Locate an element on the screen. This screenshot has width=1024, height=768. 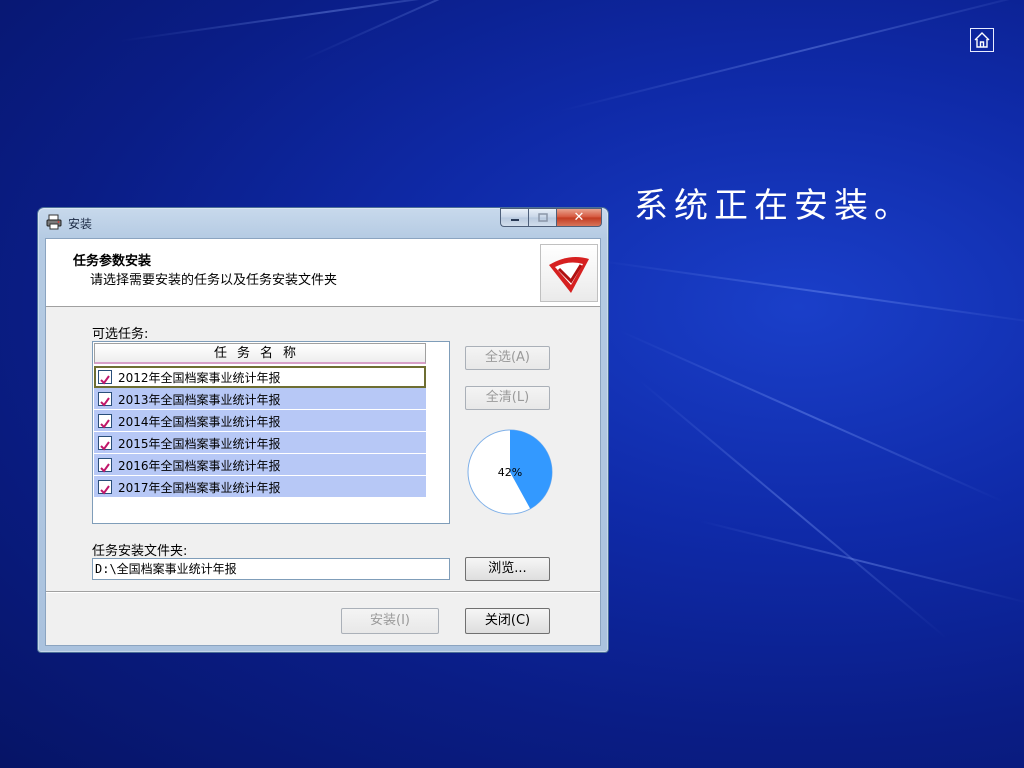
task-label: 2017年全国档案事业统计年报 is located at coordinates (199, 488).